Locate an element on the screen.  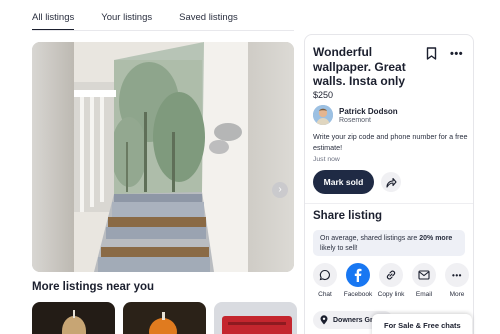
location-pin-icon is located at coordinates (324, 320).